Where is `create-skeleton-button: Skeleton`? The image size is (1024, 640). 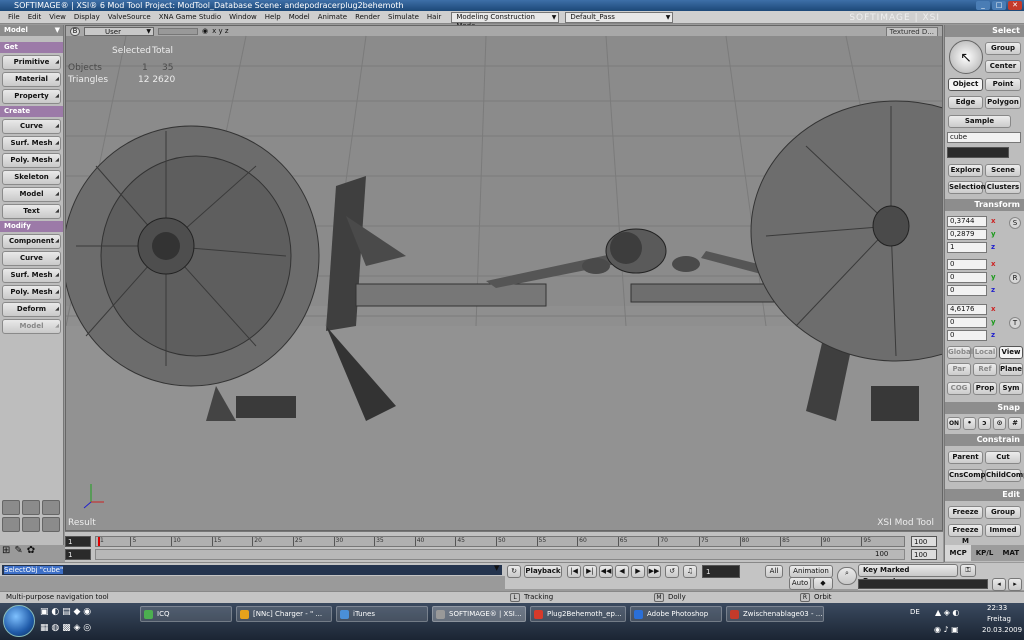
create-skeleton-button: Skeleton is located at coordinates (31, 177).